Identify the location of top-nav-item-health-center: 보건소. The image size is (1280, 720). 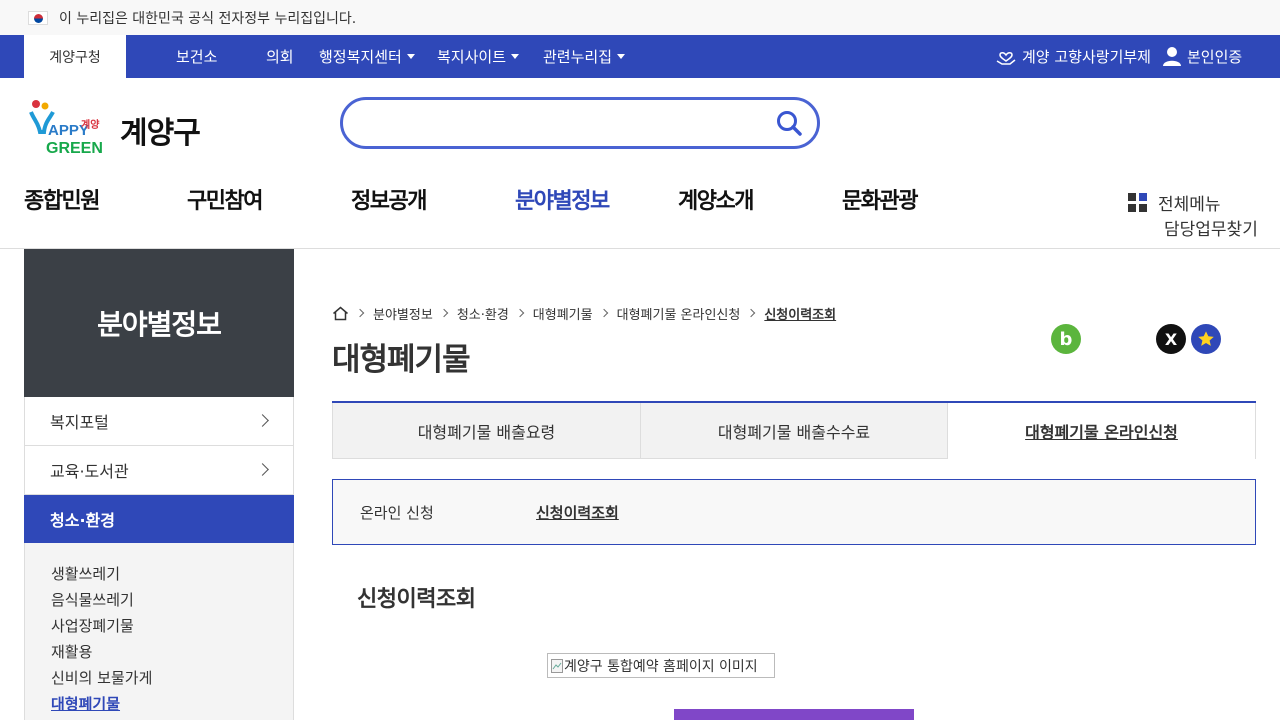
(196, 56).